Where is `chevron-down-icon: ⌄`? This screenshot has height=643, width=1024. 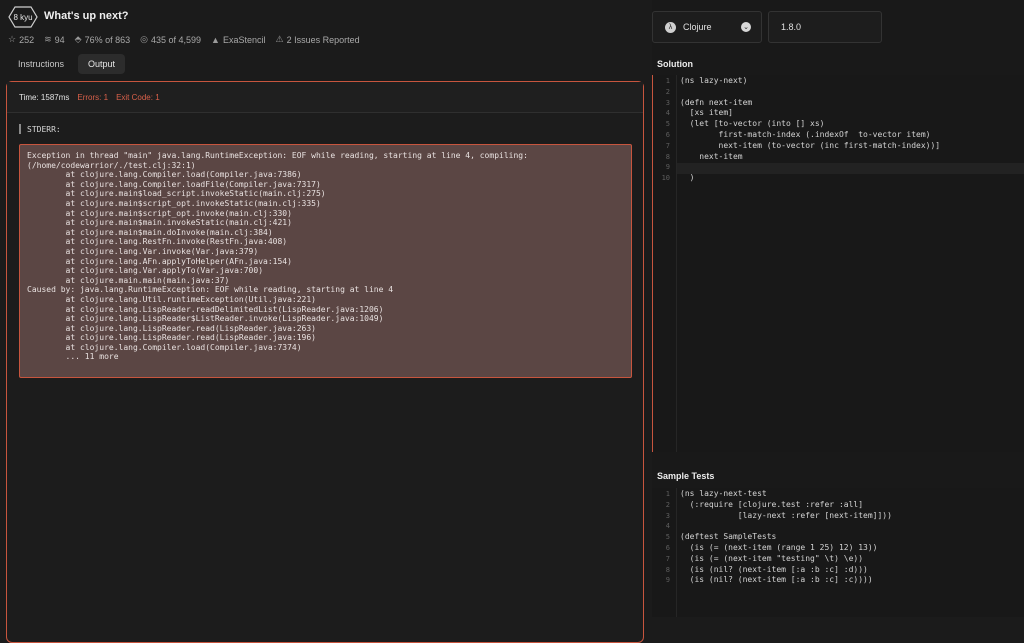 chevron-down-icon: ⌄ is located at coordinates (746, 27).